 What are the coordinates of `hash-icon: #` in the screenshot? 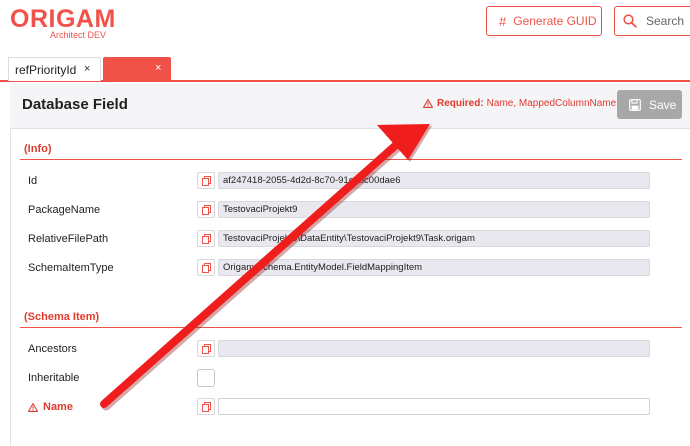 It's located at (503, 21).